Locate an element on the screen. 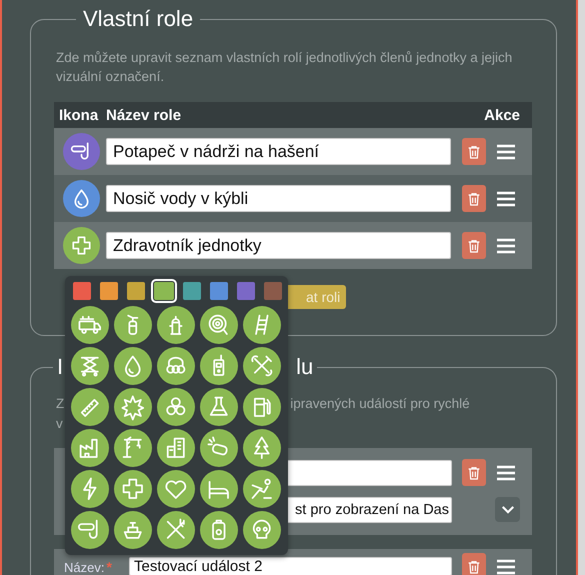 The height and width of the screenshot is (575, 585). tree-icon is located at coordinates (262, 448).